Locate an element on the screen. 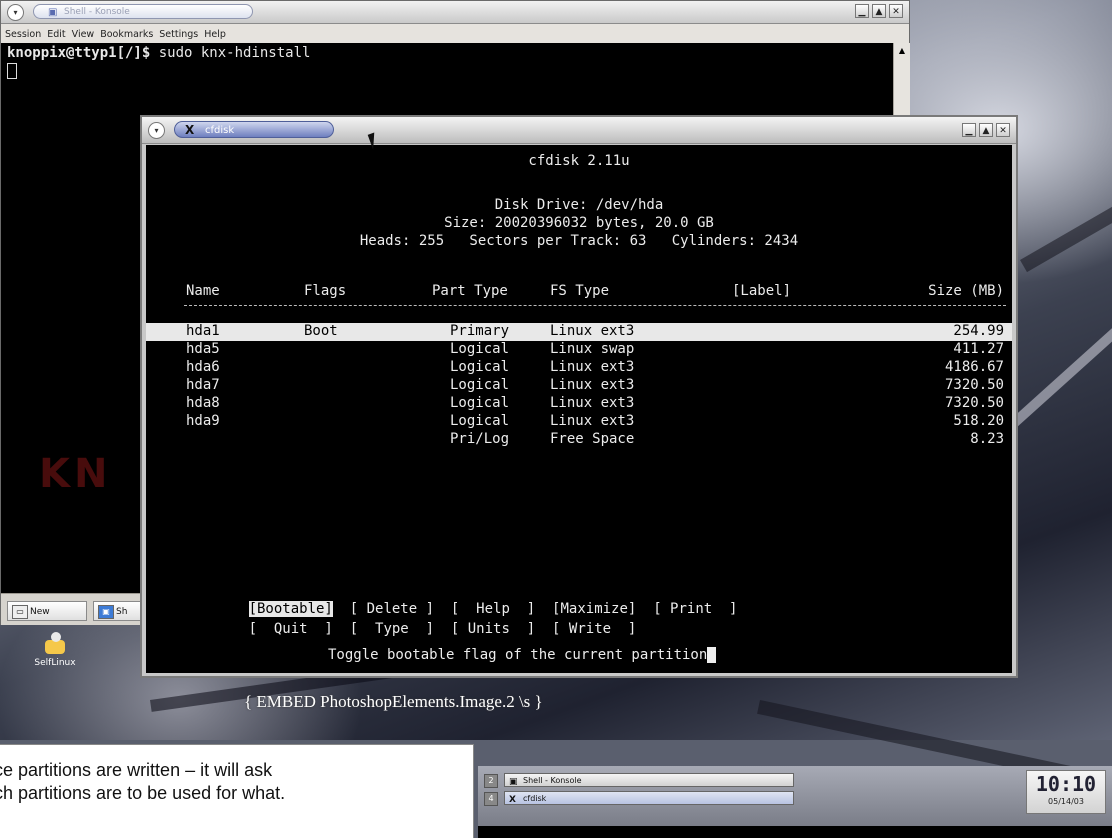 This screenshot has height=838, width=1112. partition-row: hda7 Logical Linux ext3 7320.50 is located at coordinates (579, 386).